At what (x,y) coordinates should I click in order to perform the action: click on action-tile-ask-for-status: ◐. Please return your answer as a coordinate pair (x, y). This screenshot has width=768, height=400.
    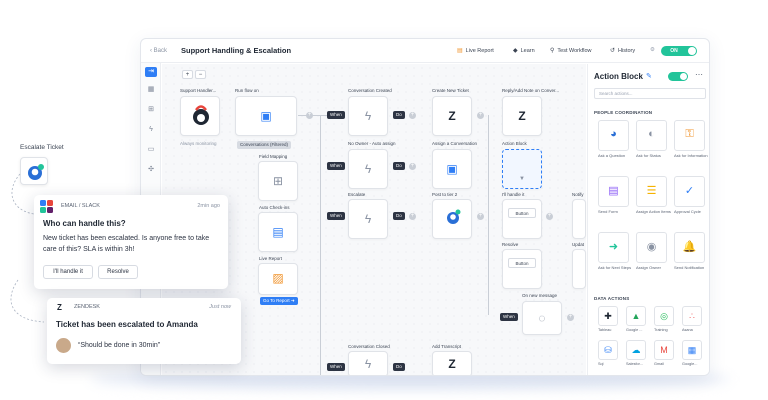
    Looking at the image, I should click on (651, 135).